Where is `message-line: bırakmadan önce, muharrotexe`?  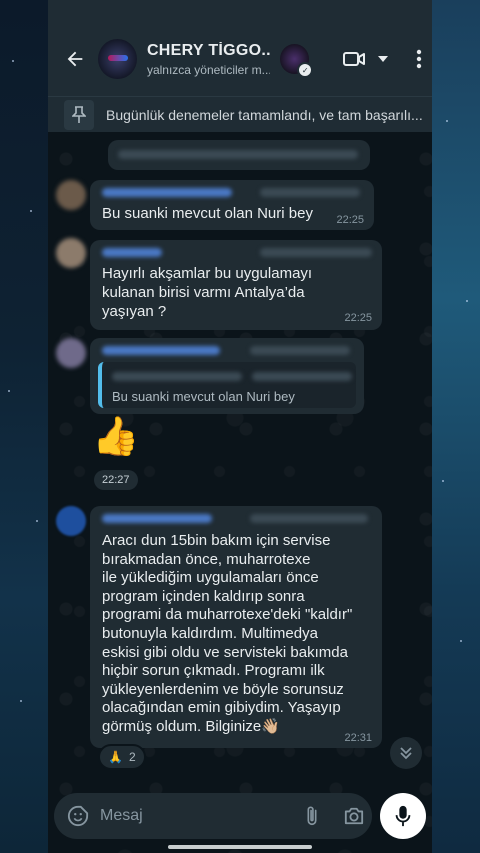
message-line: bırakmadan önce, muharrotexe is located at coordinates (206, 559).